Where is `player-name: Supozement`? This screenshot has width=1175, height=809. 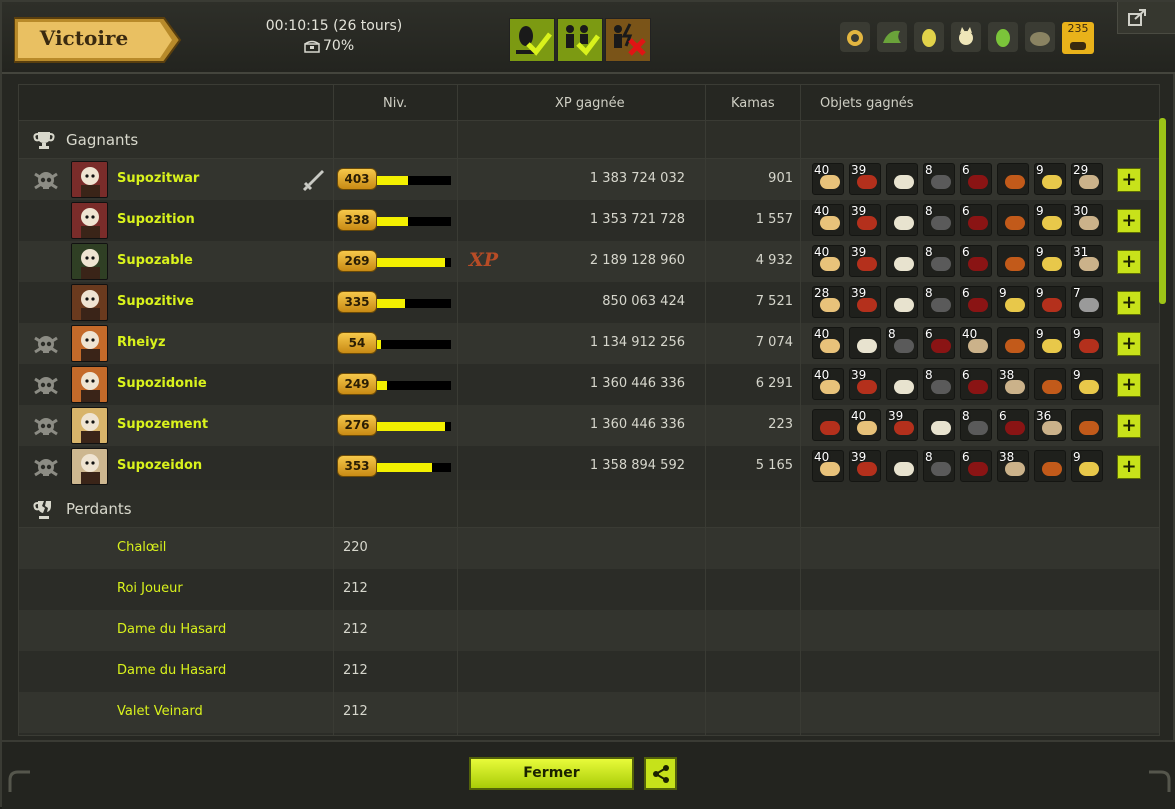
player-name: Supozement is located at coordinates (162, 424).